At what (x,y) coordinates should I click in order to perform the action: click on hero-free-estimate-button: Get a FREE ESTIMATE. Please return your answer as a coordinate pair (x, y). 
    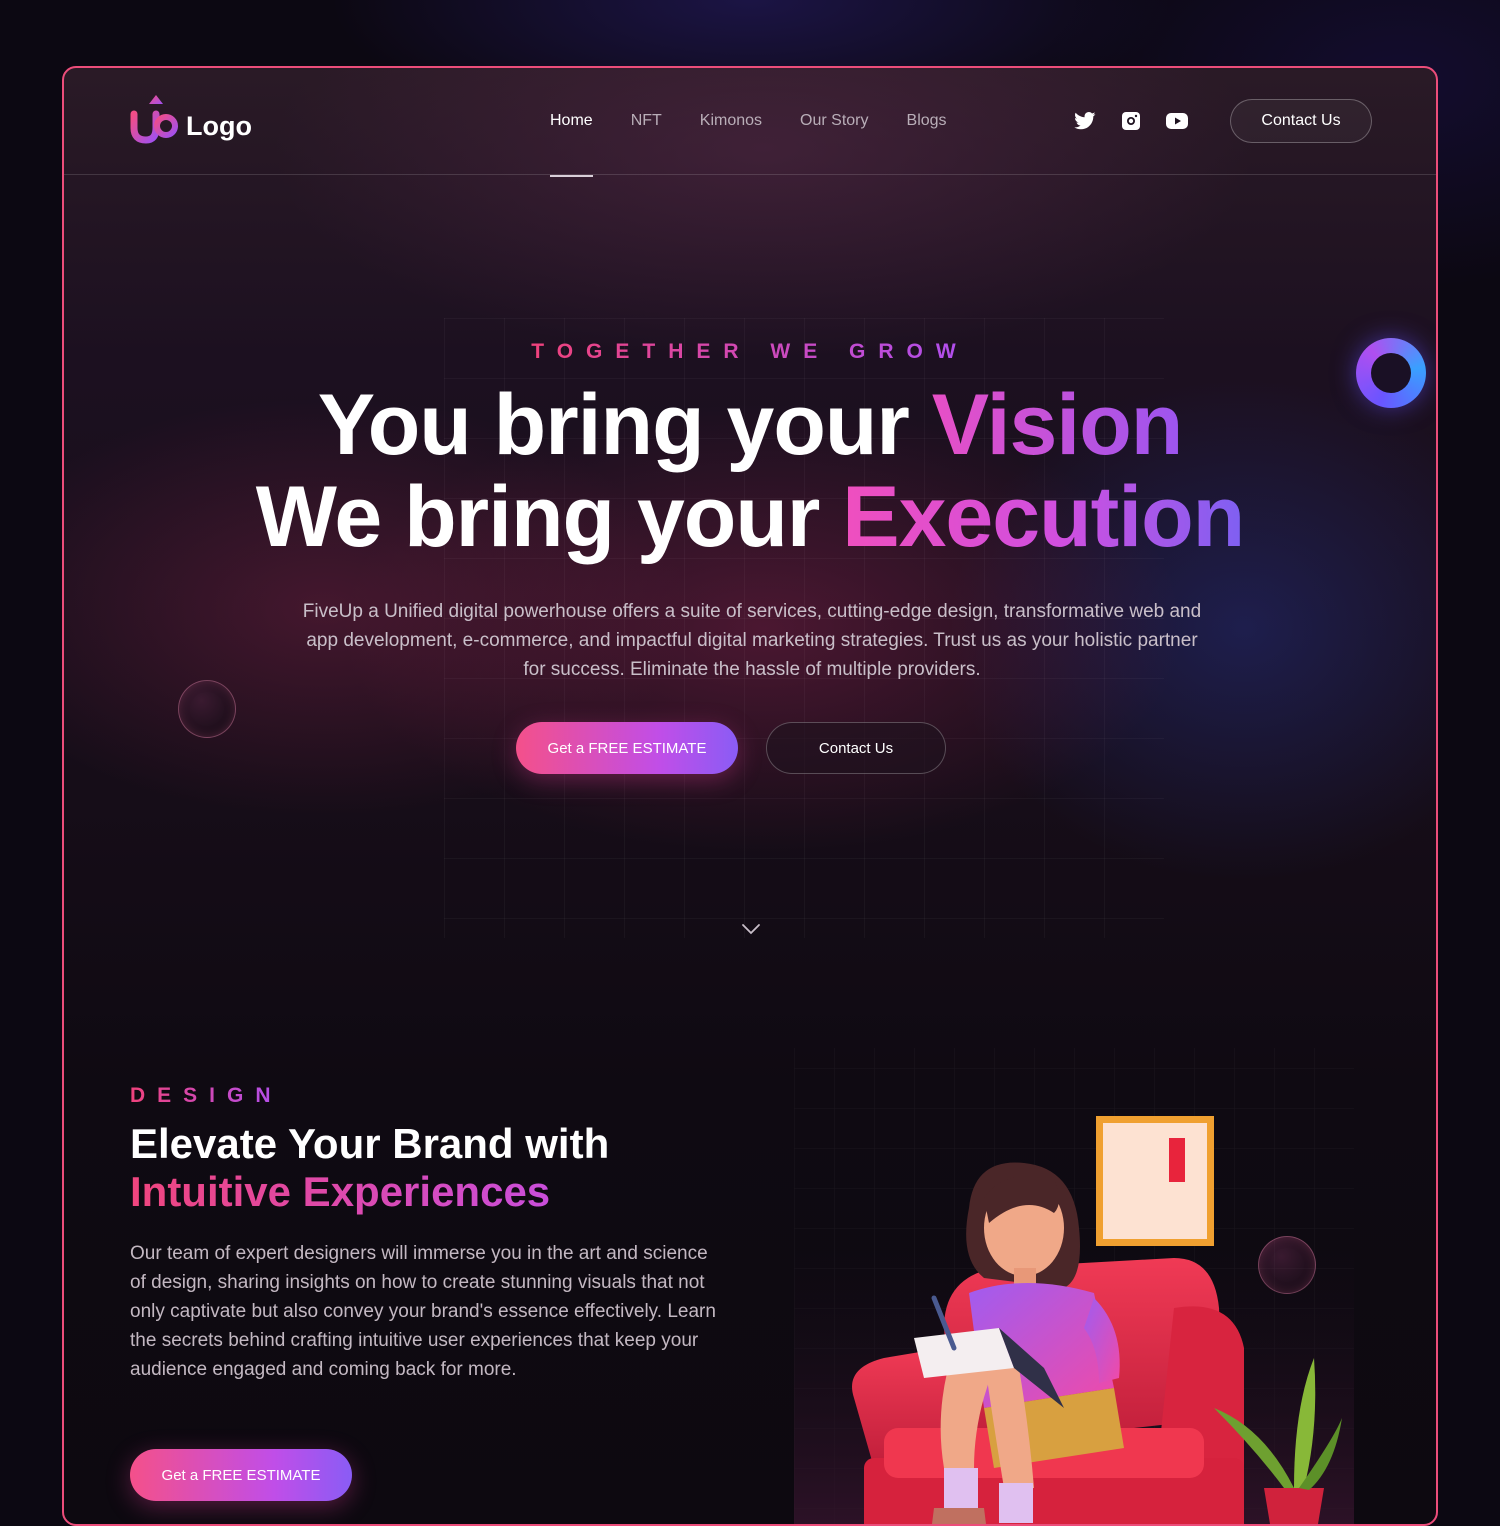
    Looking at the image, I should click on (627, 748).